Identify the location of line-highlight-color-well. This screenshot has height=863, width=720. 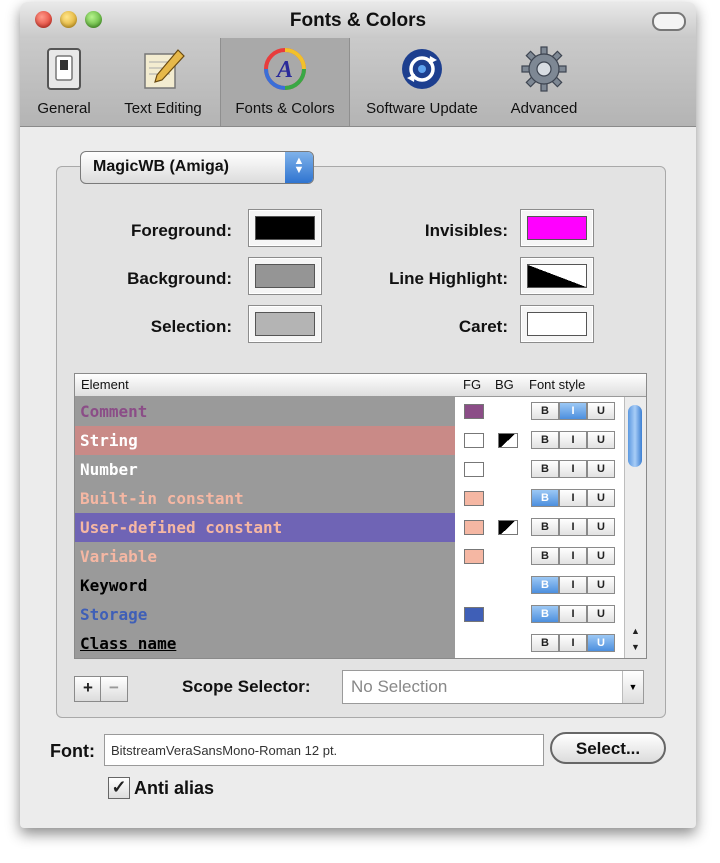
(557, 276).